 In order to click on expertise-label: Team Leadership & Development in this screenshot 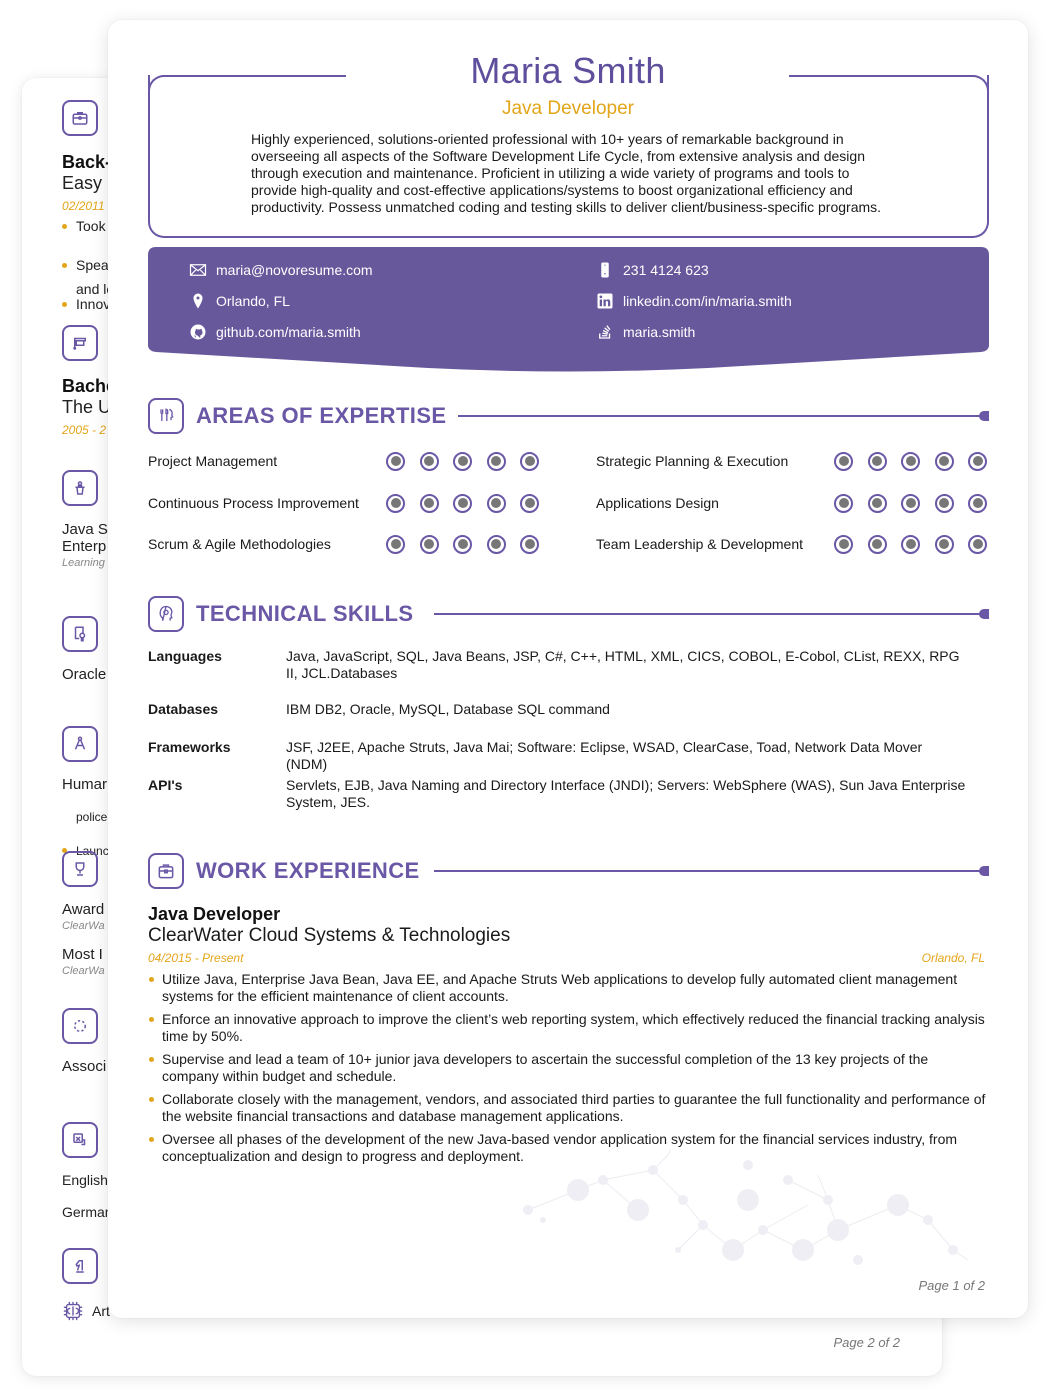, I will do `click(700, 544)`.